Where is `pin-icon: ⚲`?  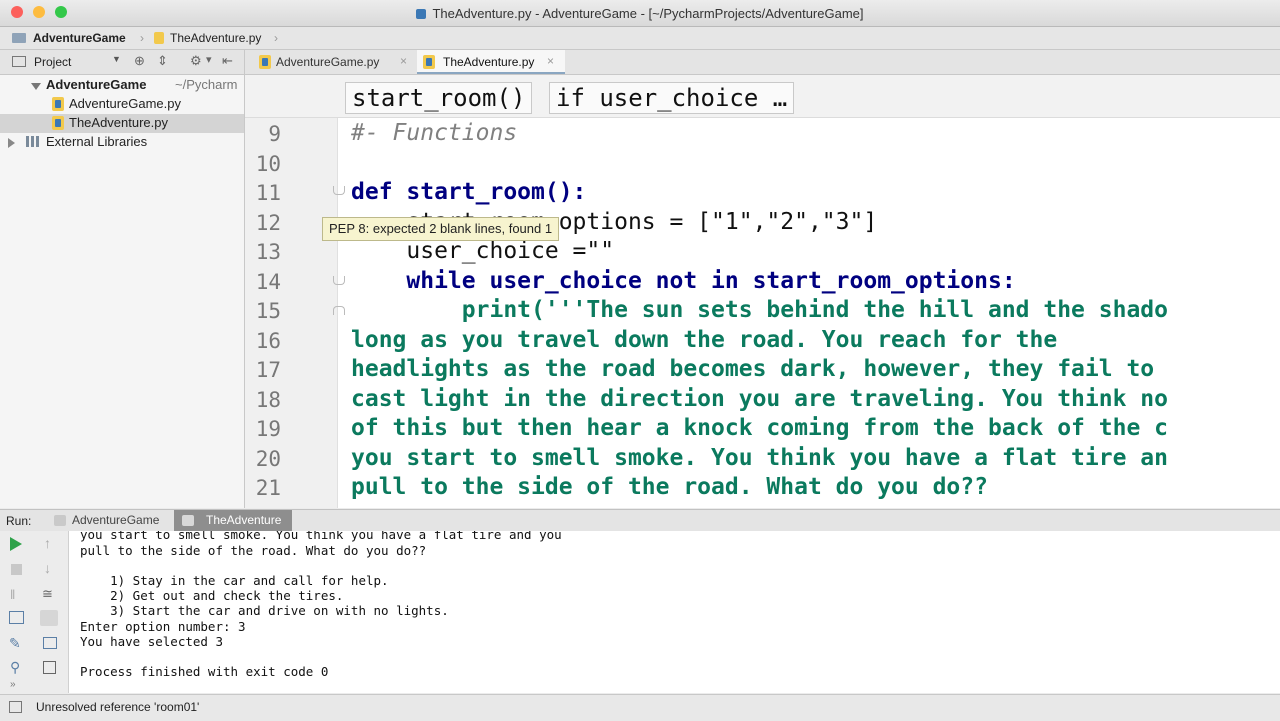 pin-icon: ⚲ is located at coordinates (18, 667).